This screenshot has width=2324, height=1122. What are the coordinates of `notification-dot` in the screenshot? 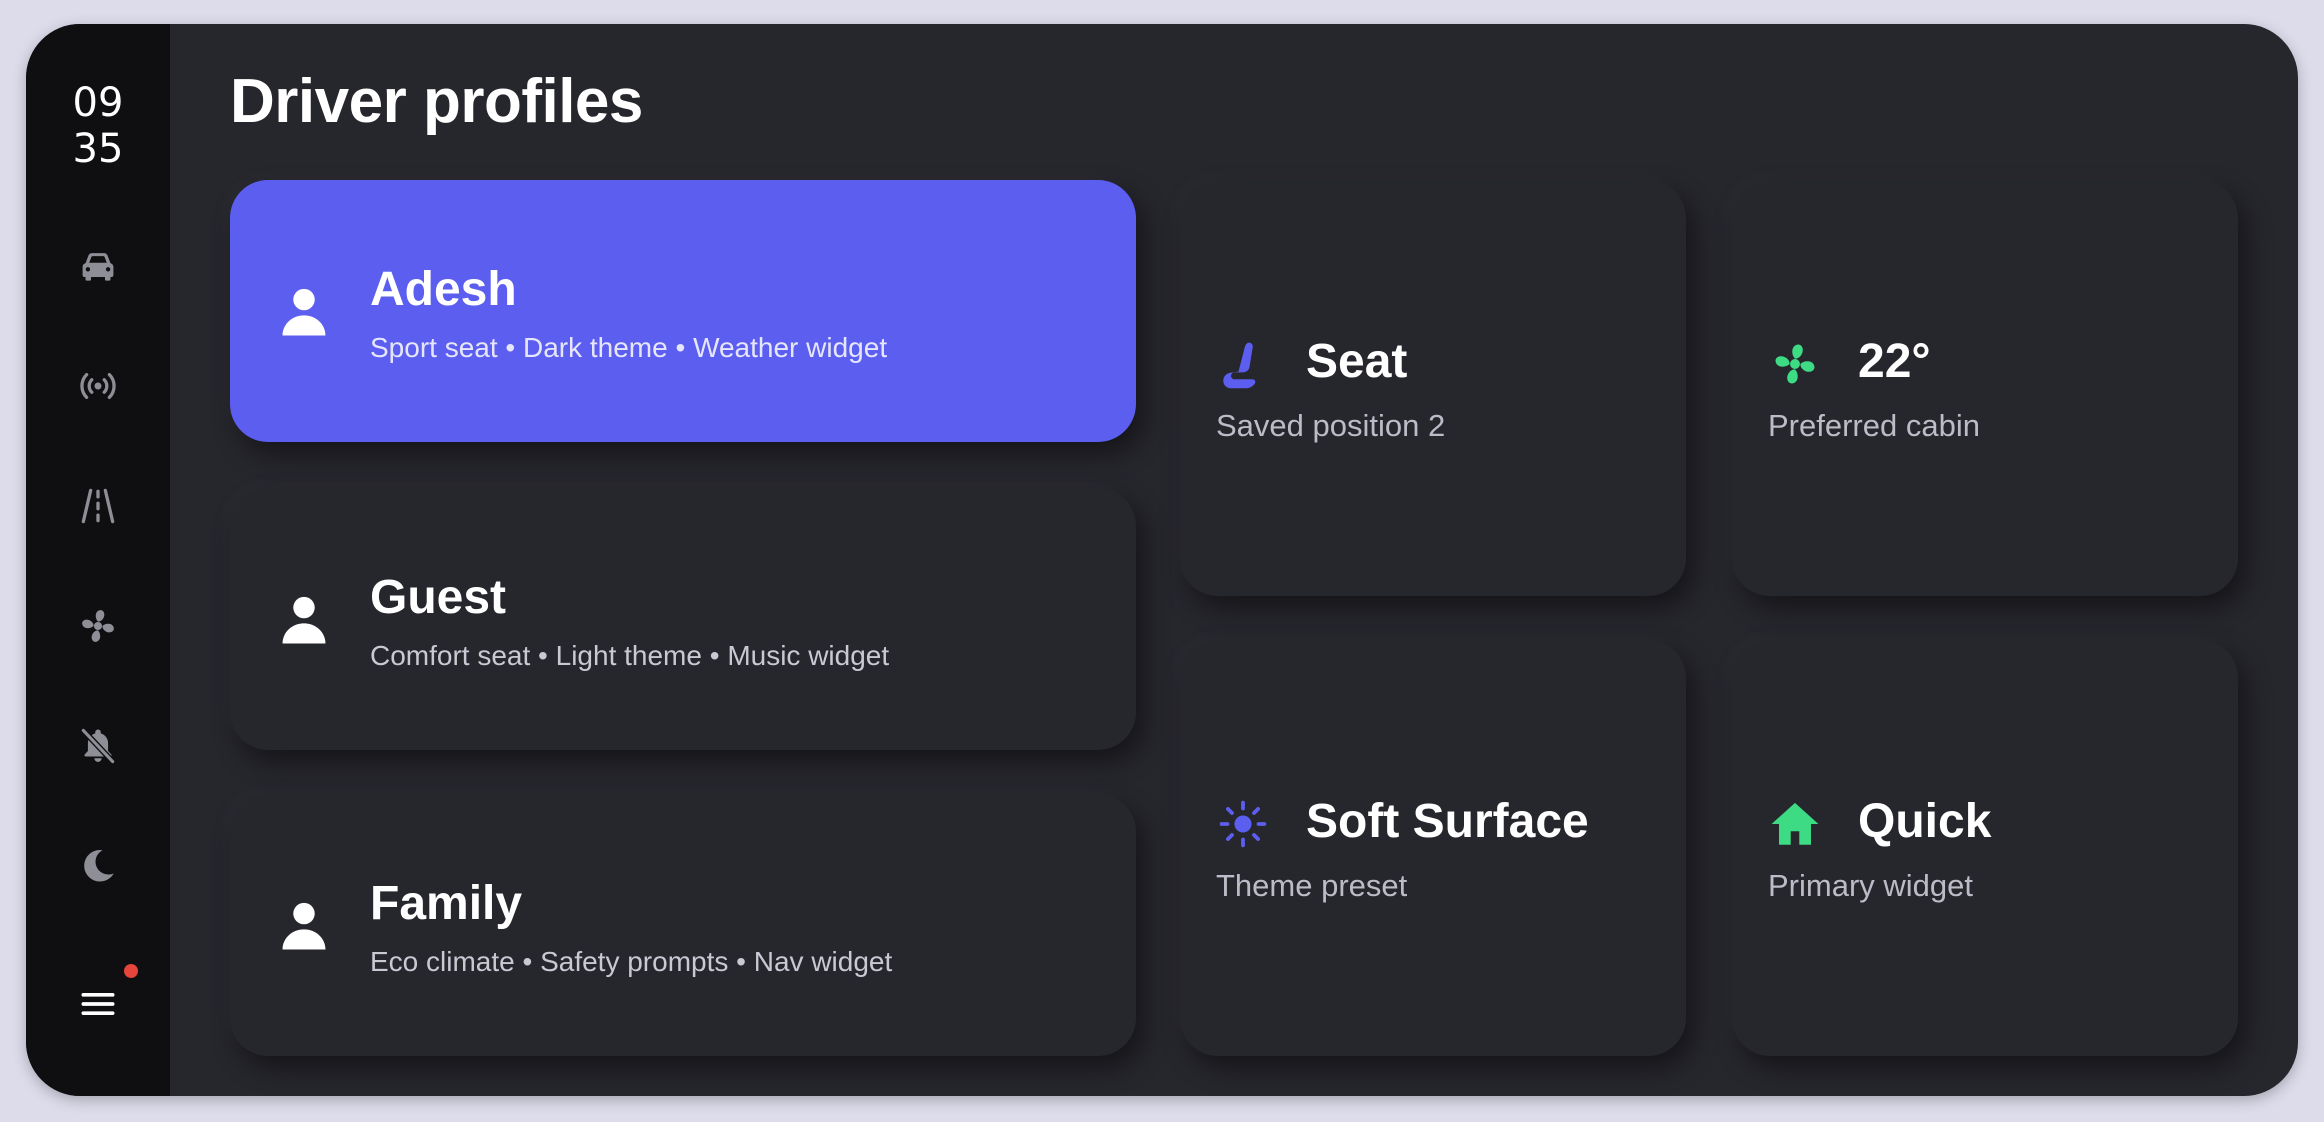 It's located at (131, 971).